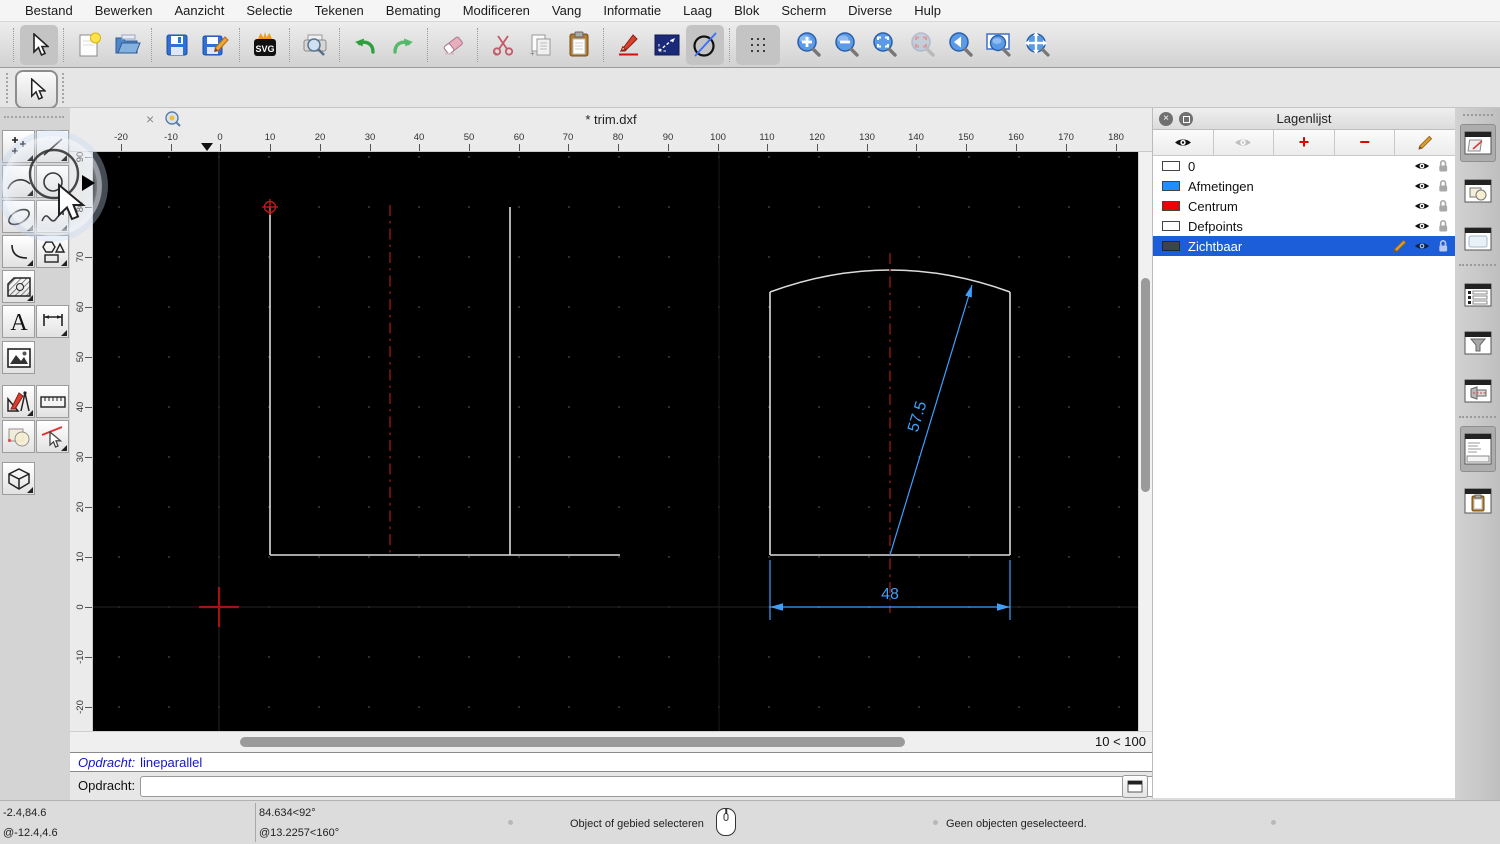 This screenshot has width=1500, height=844. What do you see at coordinates (669, 786) in the screenshot?
I see `command-input` at bounding box center [669, 786].